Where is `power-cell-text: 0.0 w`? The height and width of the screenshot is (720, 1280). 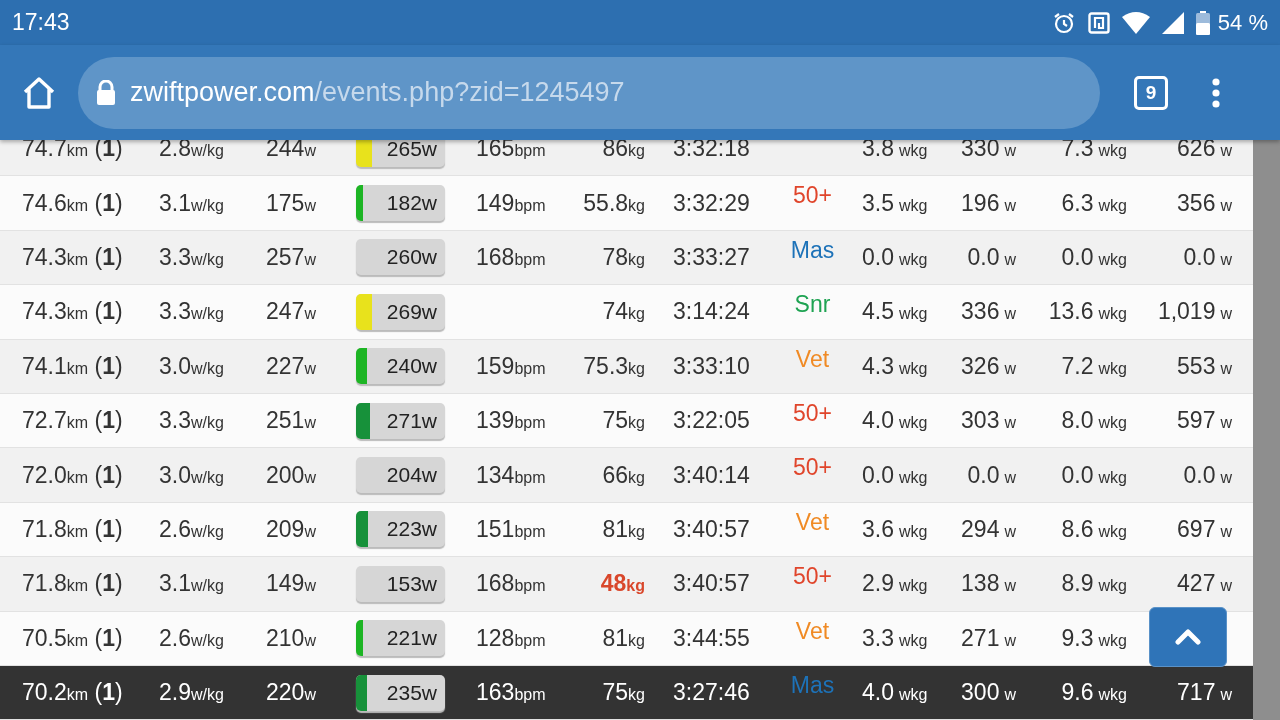
power-cell-text: 0.0 w is located at coordinates (1207, 475).